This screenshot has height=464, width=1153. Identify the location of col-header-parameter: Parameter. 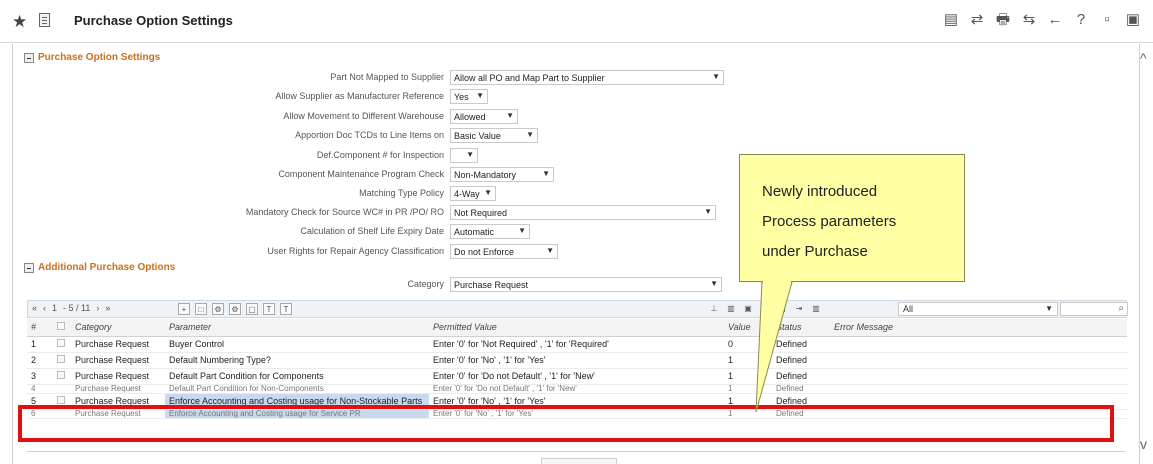
(297, 328).